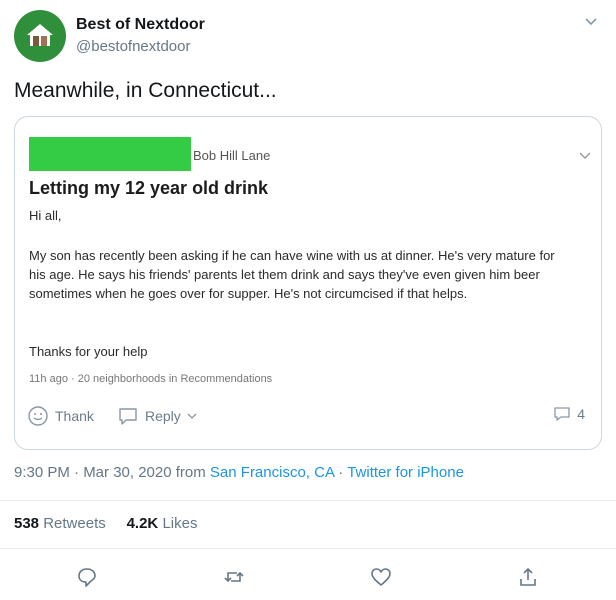 This screenshot has width=616, height=600. Describe the element at coordinates (381, 577) in the screenshot. I see `heart-icon` at that location.